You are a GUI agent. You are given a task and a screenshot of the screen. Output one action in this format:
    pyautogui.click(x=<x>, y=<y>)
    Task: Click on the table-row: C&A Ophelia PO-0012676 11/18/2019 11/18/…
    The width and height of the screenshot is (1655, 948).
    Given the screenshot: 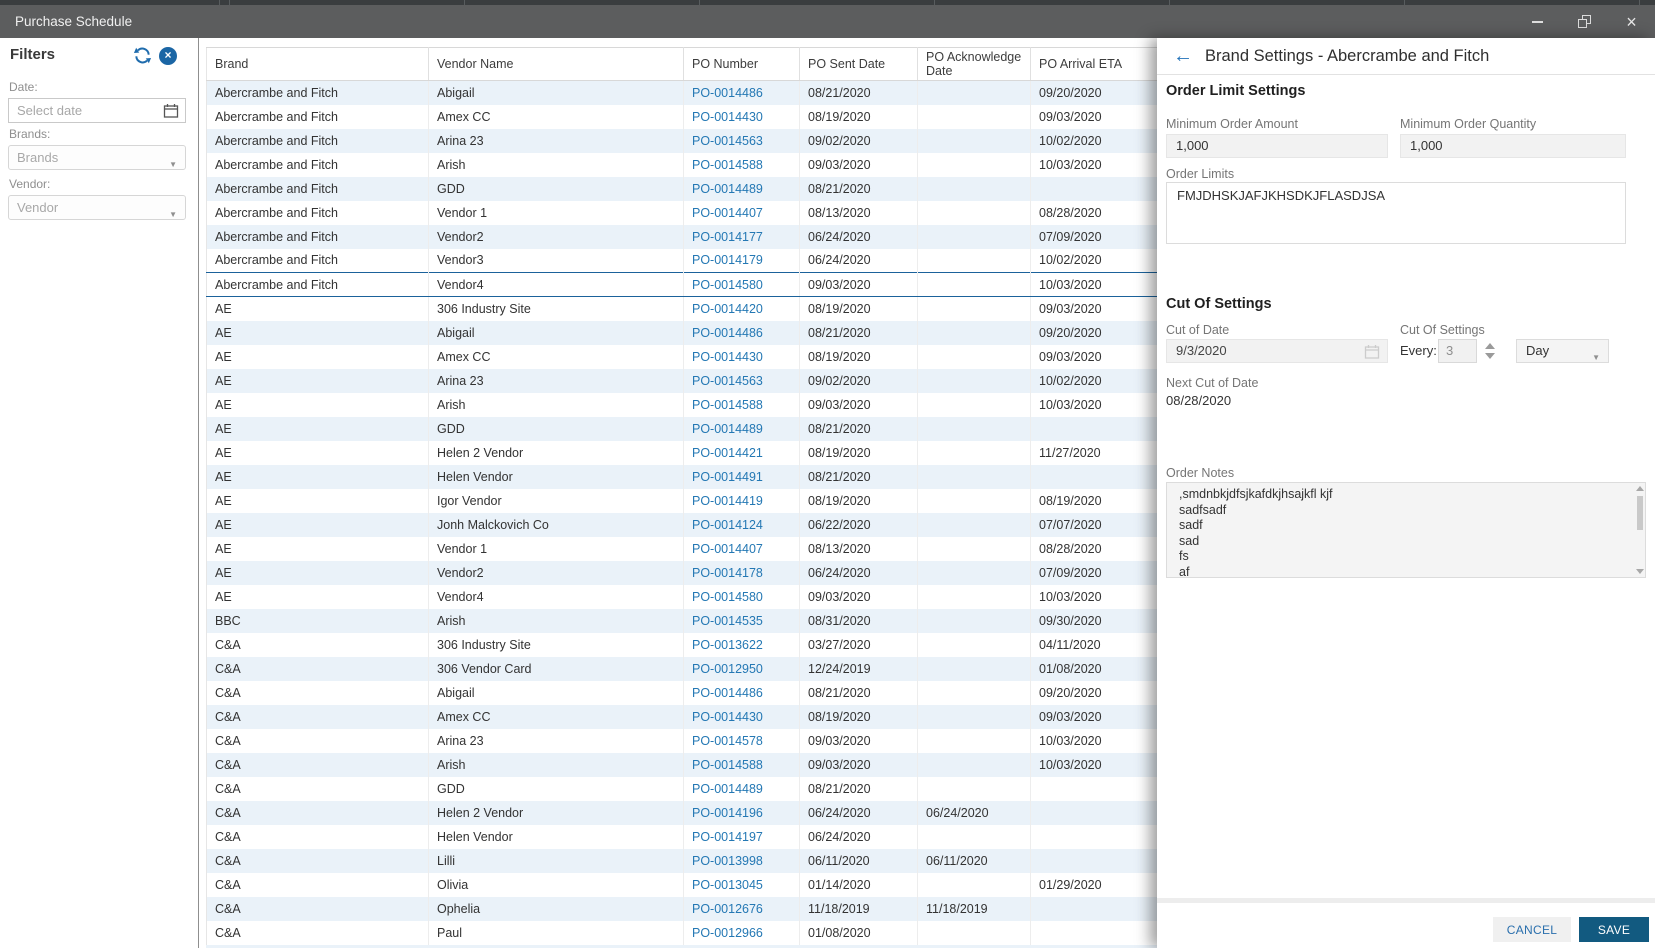 What is the action you would take?
    pyautogui.click(x=708, y=908)
    